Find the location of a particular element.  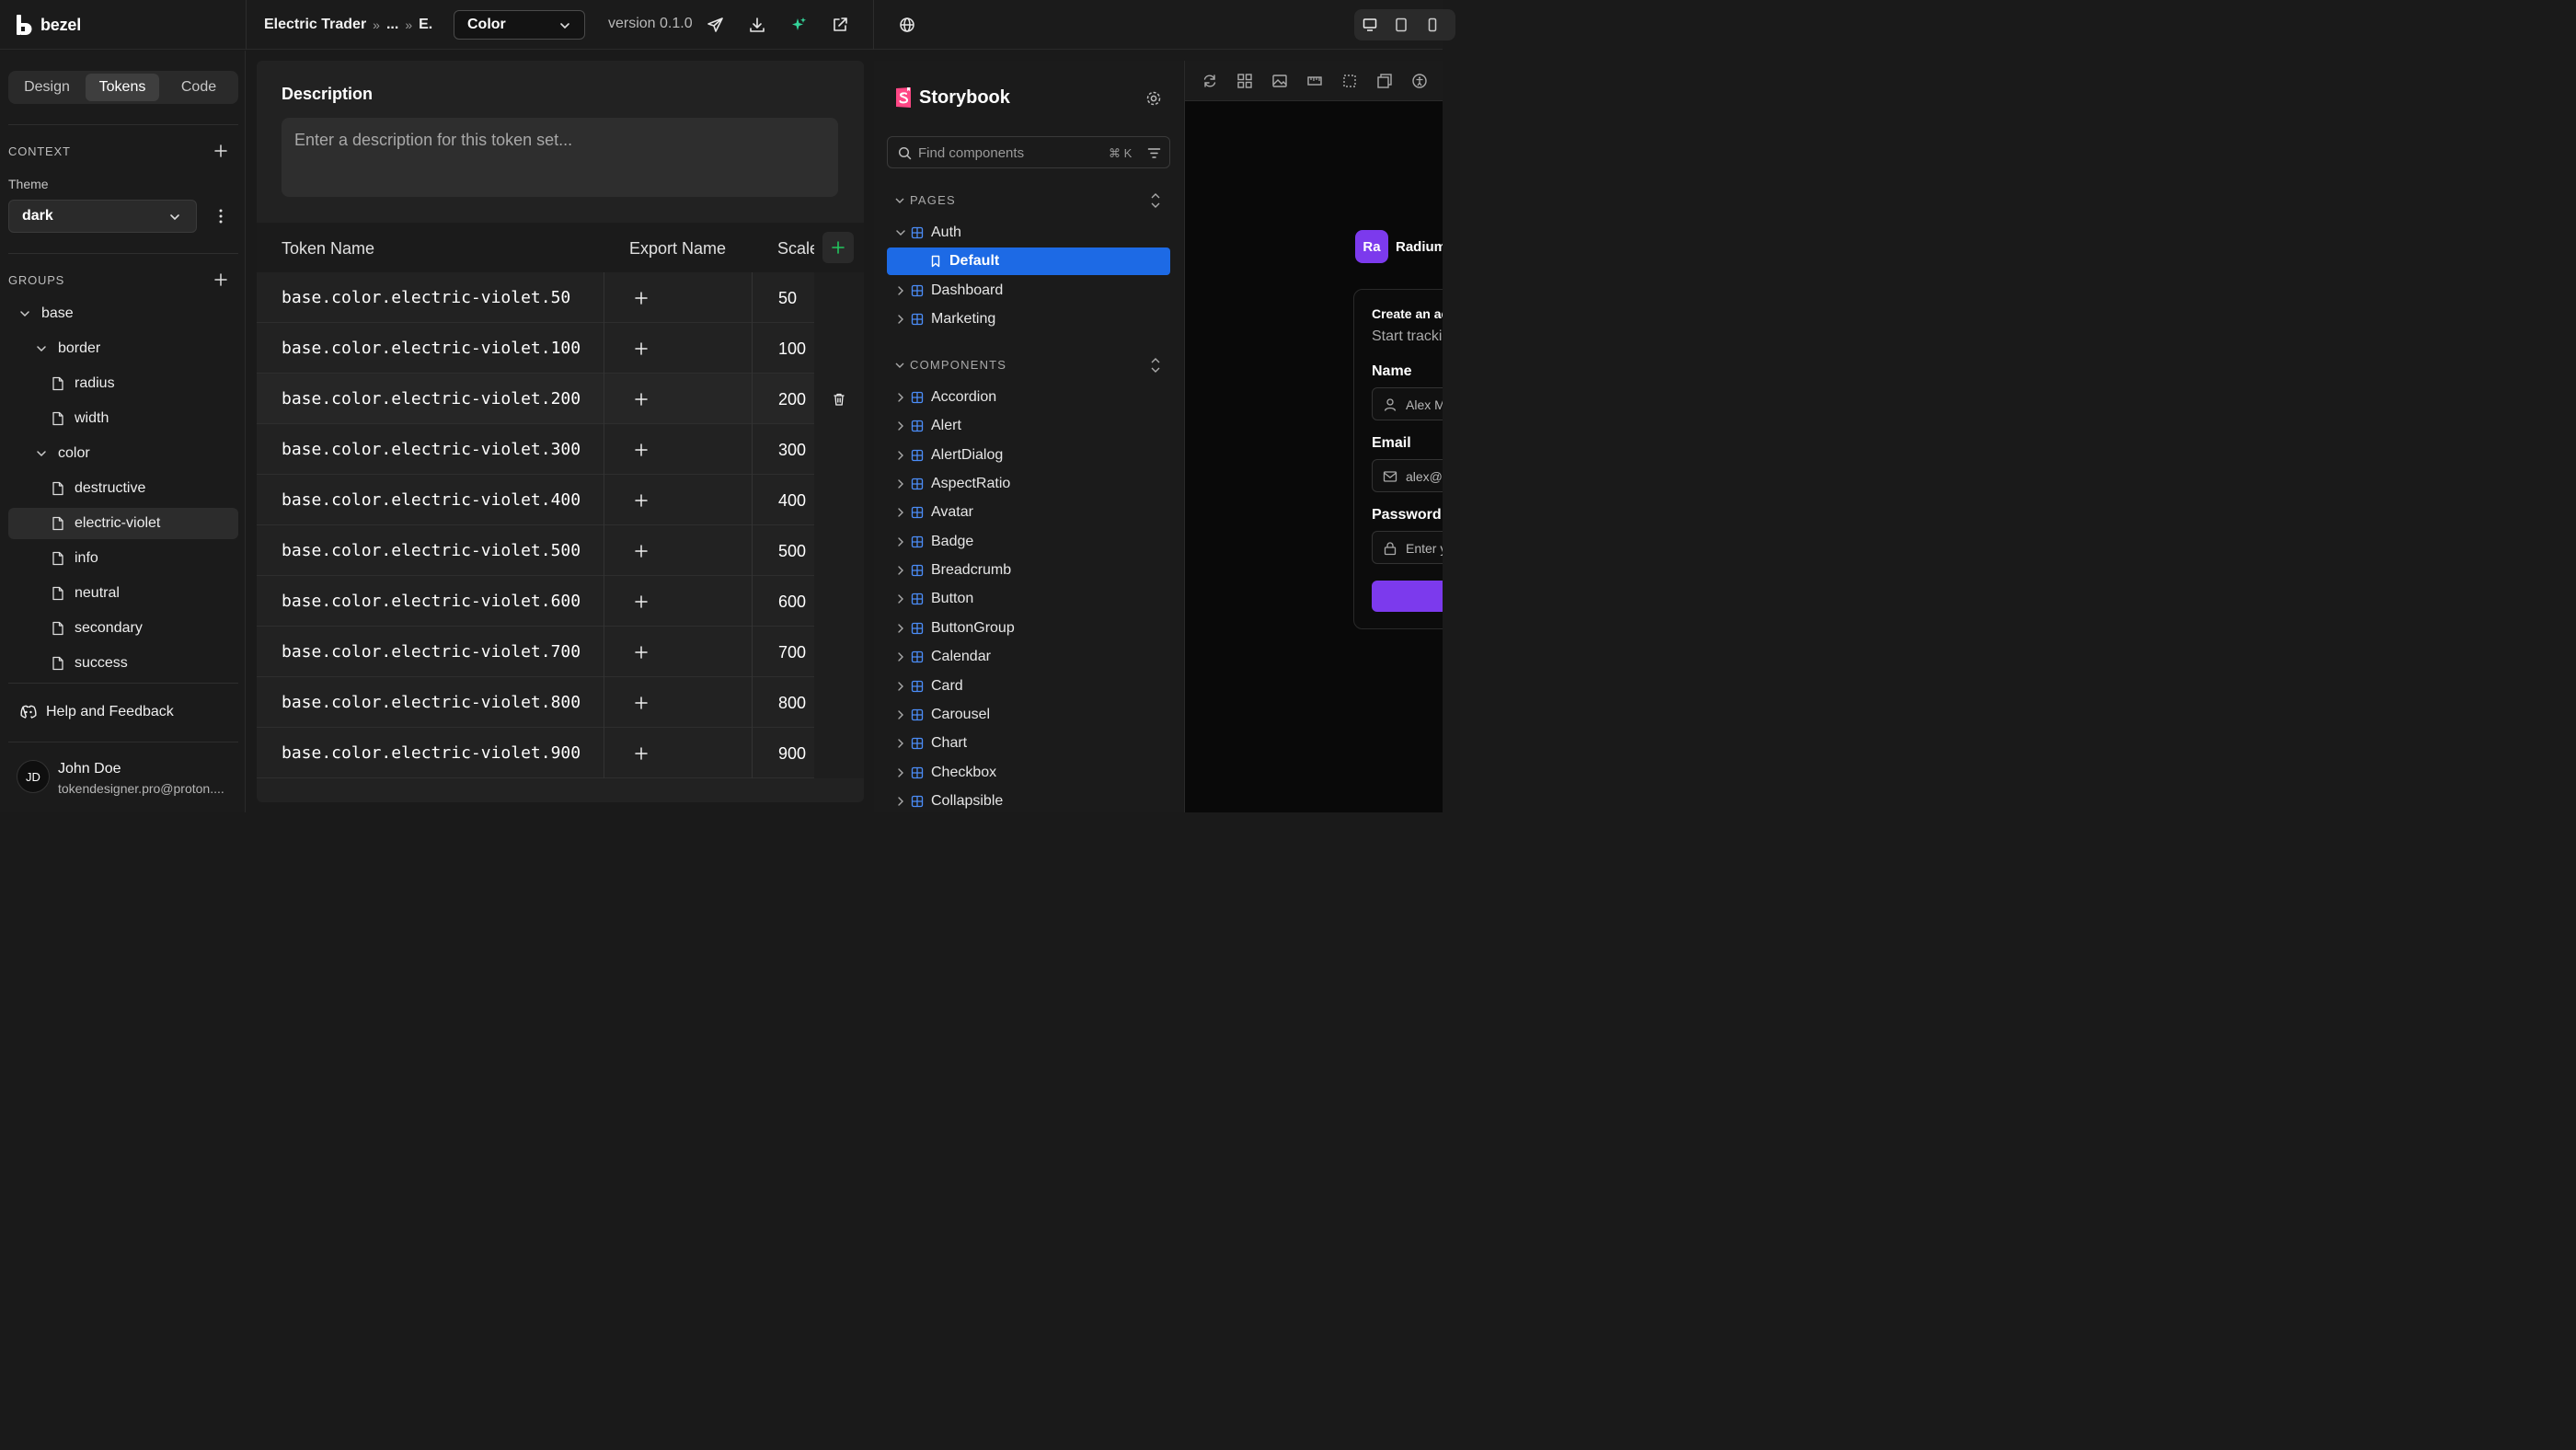

table-row: base.color.electric-violet.400 400 is located at coordinates (560, 500).